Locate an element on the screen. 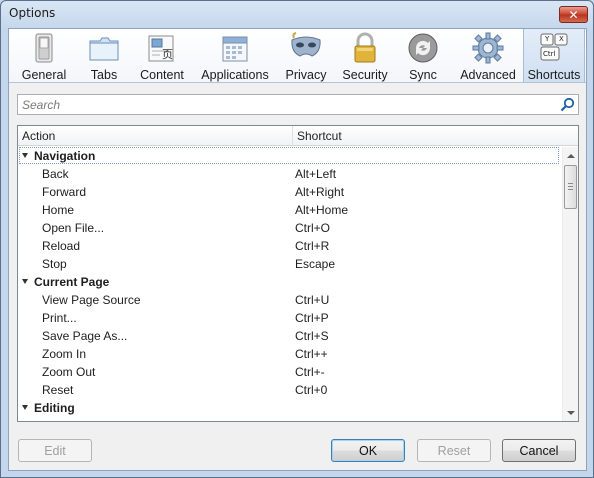 This screenshot has height=478, width=594. switch-icon is located at coordinates (44, 48).